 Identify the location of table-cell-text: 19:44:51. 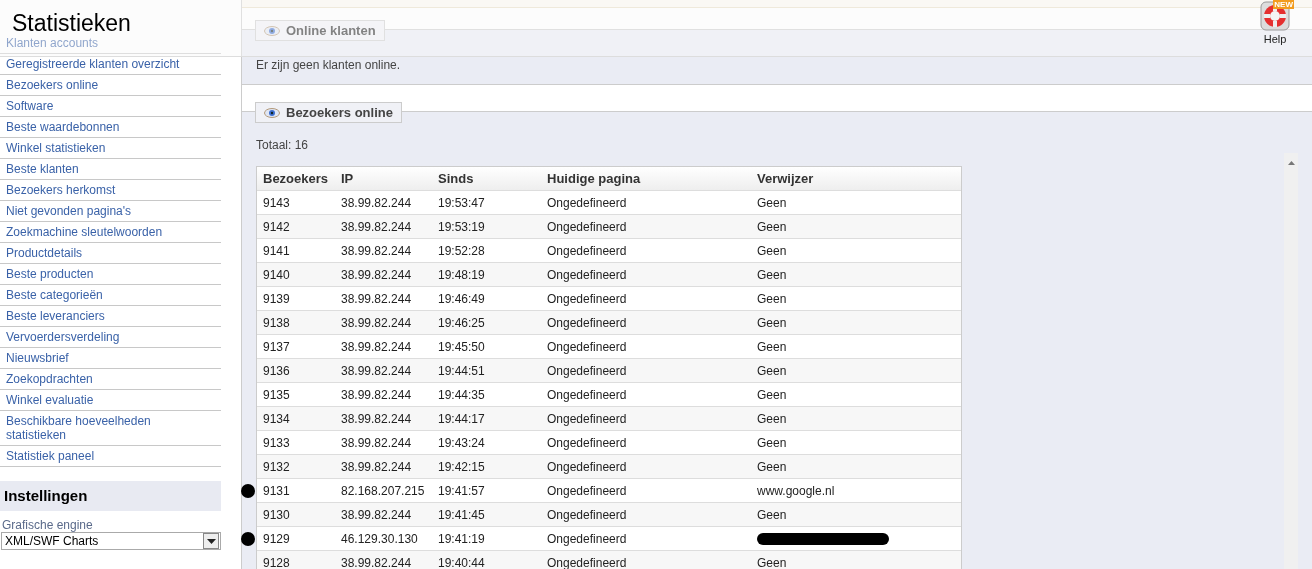
(462, 370).